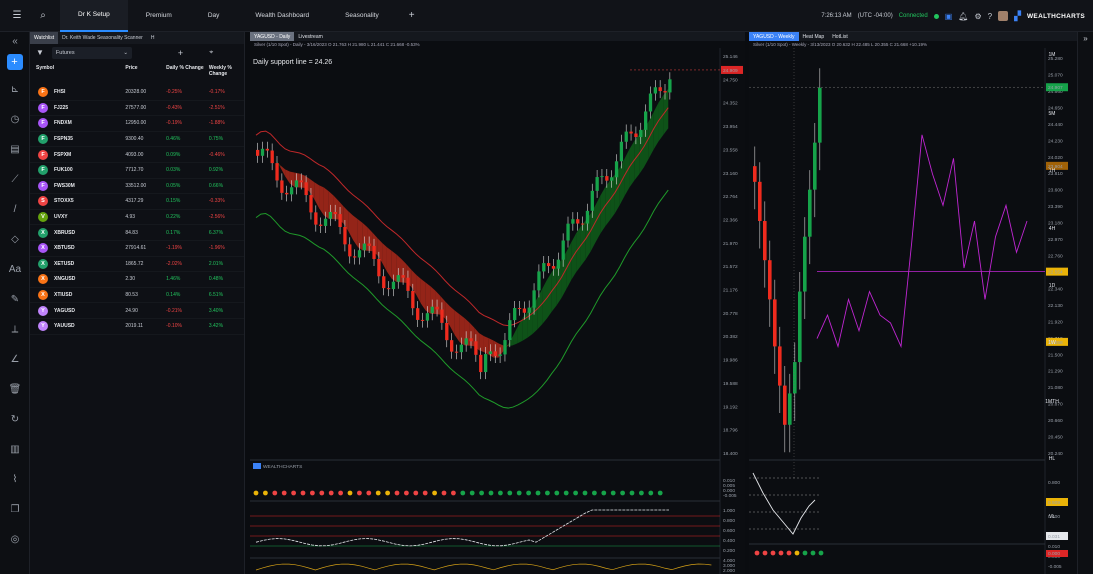  Describe the element at coordinates (1052, 171) in the screenshot. I see `timeframe-1h: 1H` at that location.